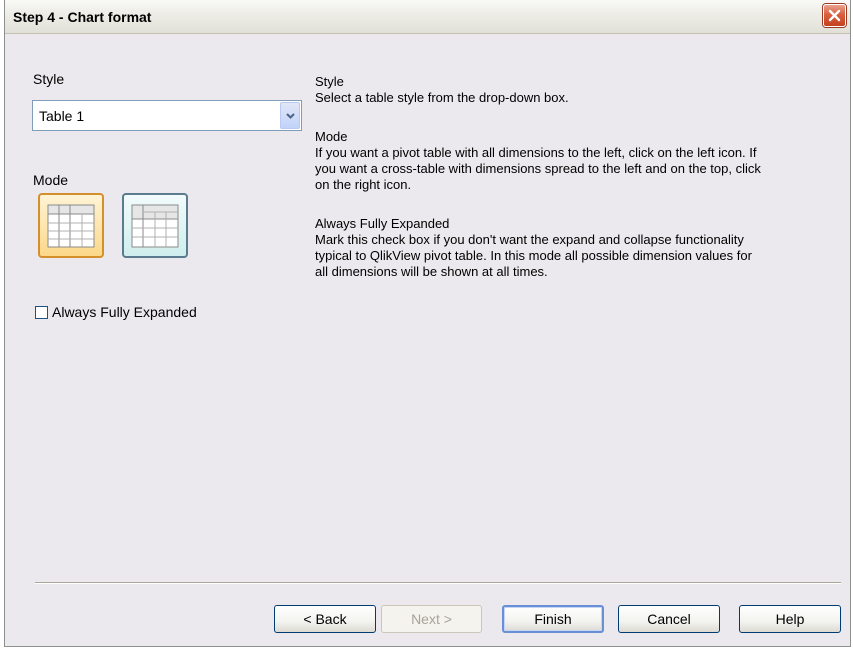 The height and width of the screenshot is (649, 853). I want to click on style-dropdown-value: Table 1, so click(62, 116).